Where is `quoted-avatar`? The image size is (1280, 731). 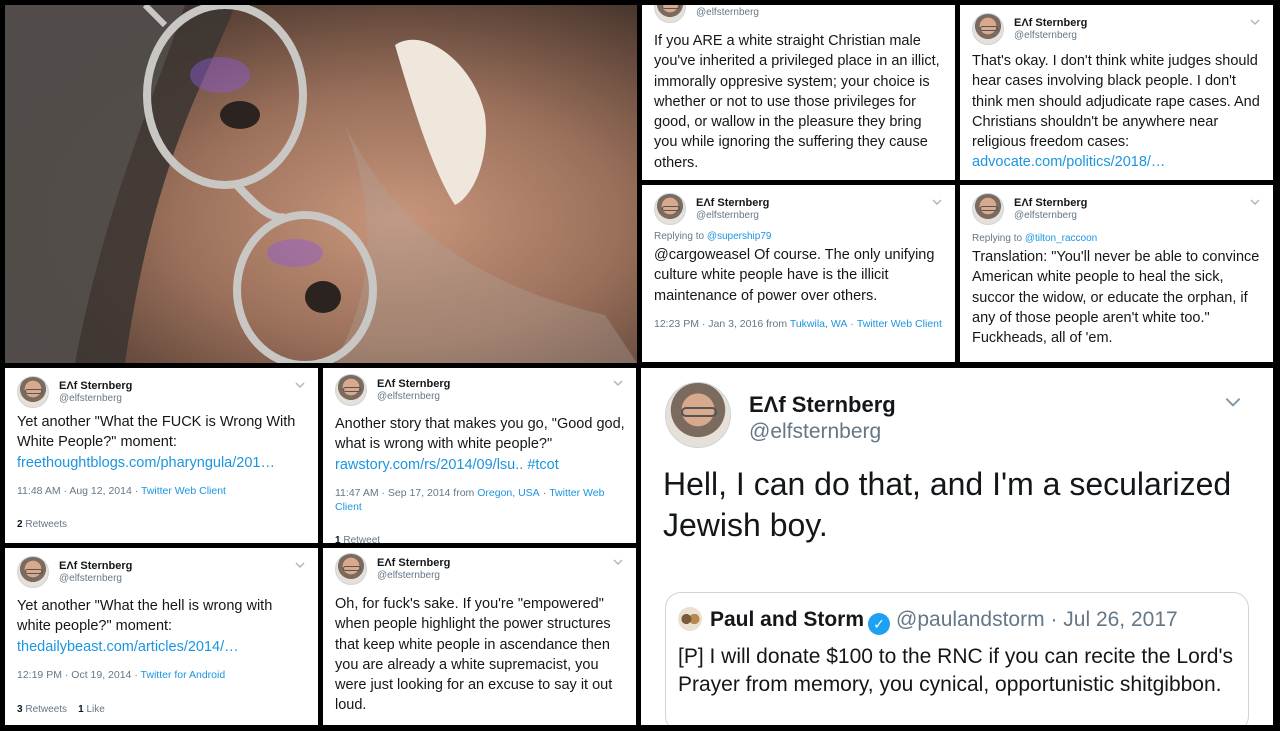 quoted-avatar is located at coordinates (690, 619).